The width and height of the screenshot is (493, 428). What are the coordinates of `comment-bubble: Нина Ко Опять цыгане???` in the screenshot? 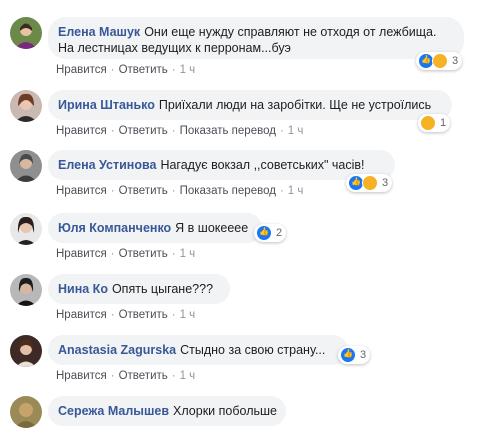 It's located at (139, 289).